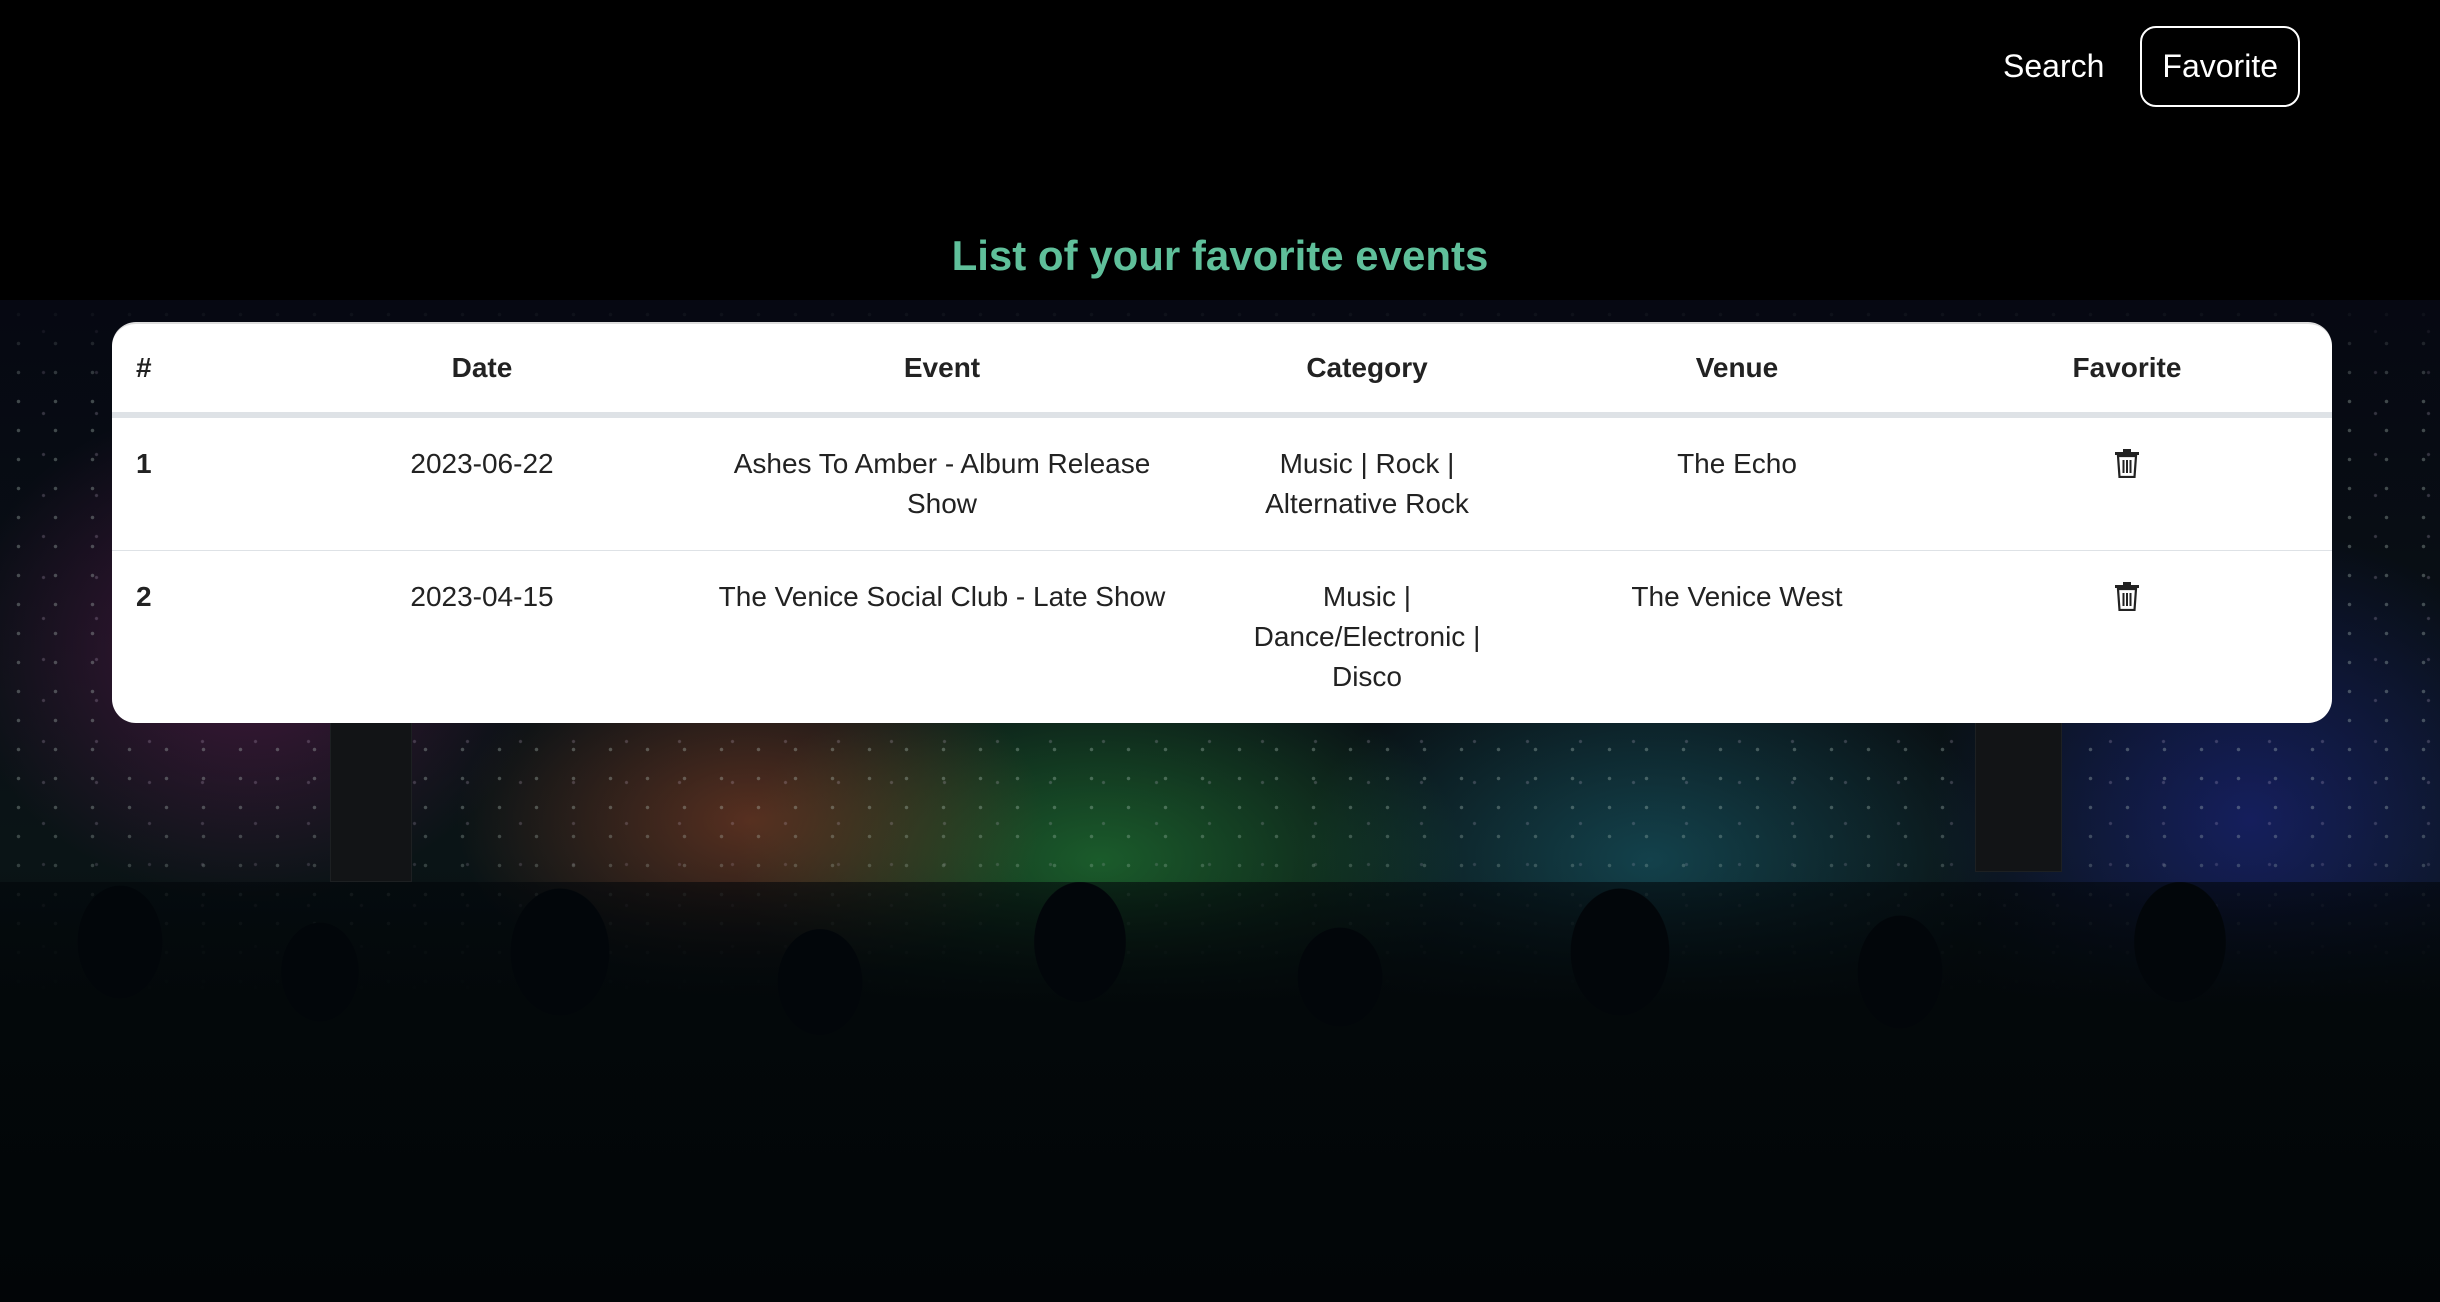 The height and width of the screenshot is (1302, 2440). Describe the element at coordinates (144, 596) in the screenshot. I see `row-index: 2` at that location.